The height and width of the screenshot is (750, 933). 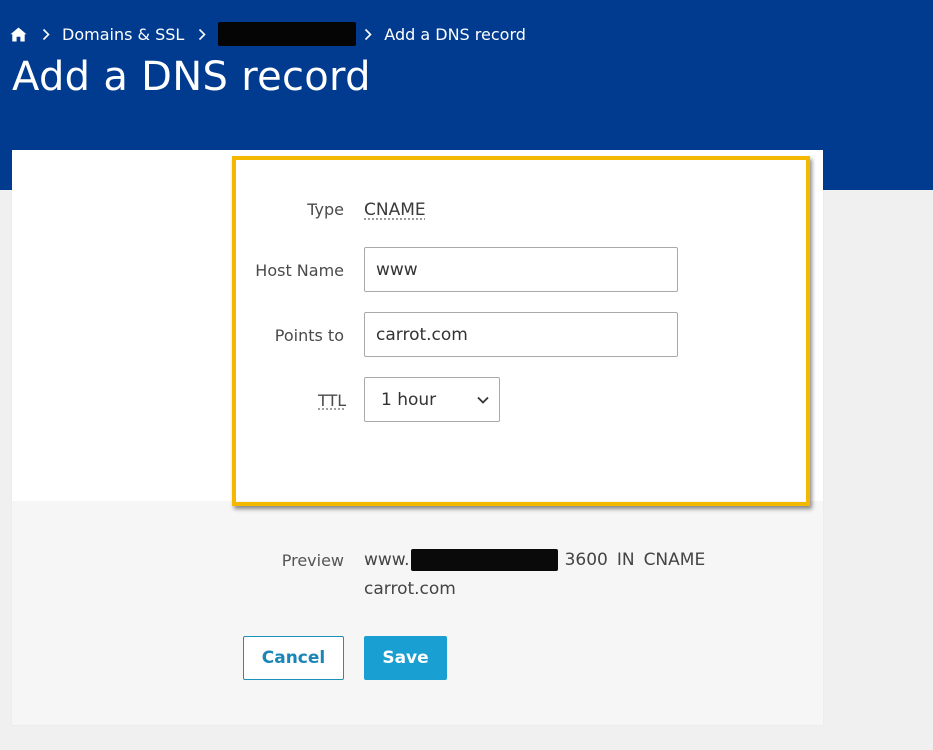 I want to click on breadcrumb-current: Add a DNS record, so click(x=455, y=34).